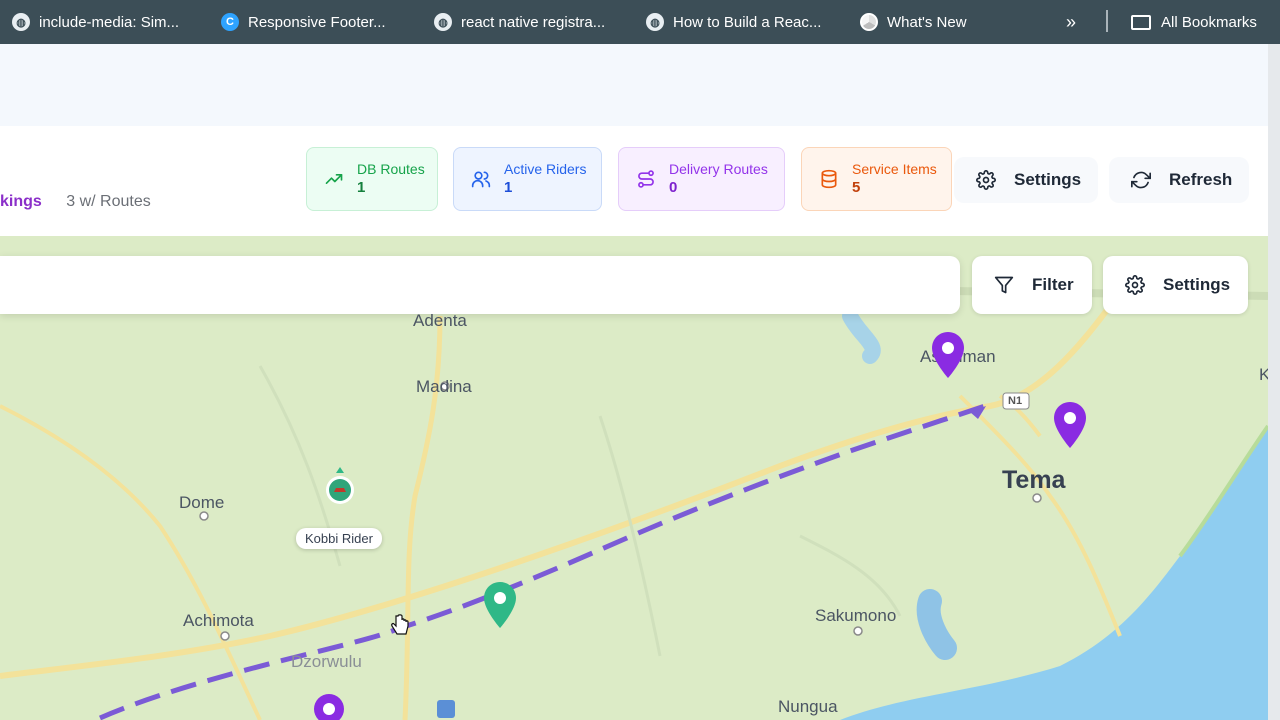  Describe the element at coordinates (876, 179) in the screenshot. I see `stat-service-items: Service Items 5` at that location.